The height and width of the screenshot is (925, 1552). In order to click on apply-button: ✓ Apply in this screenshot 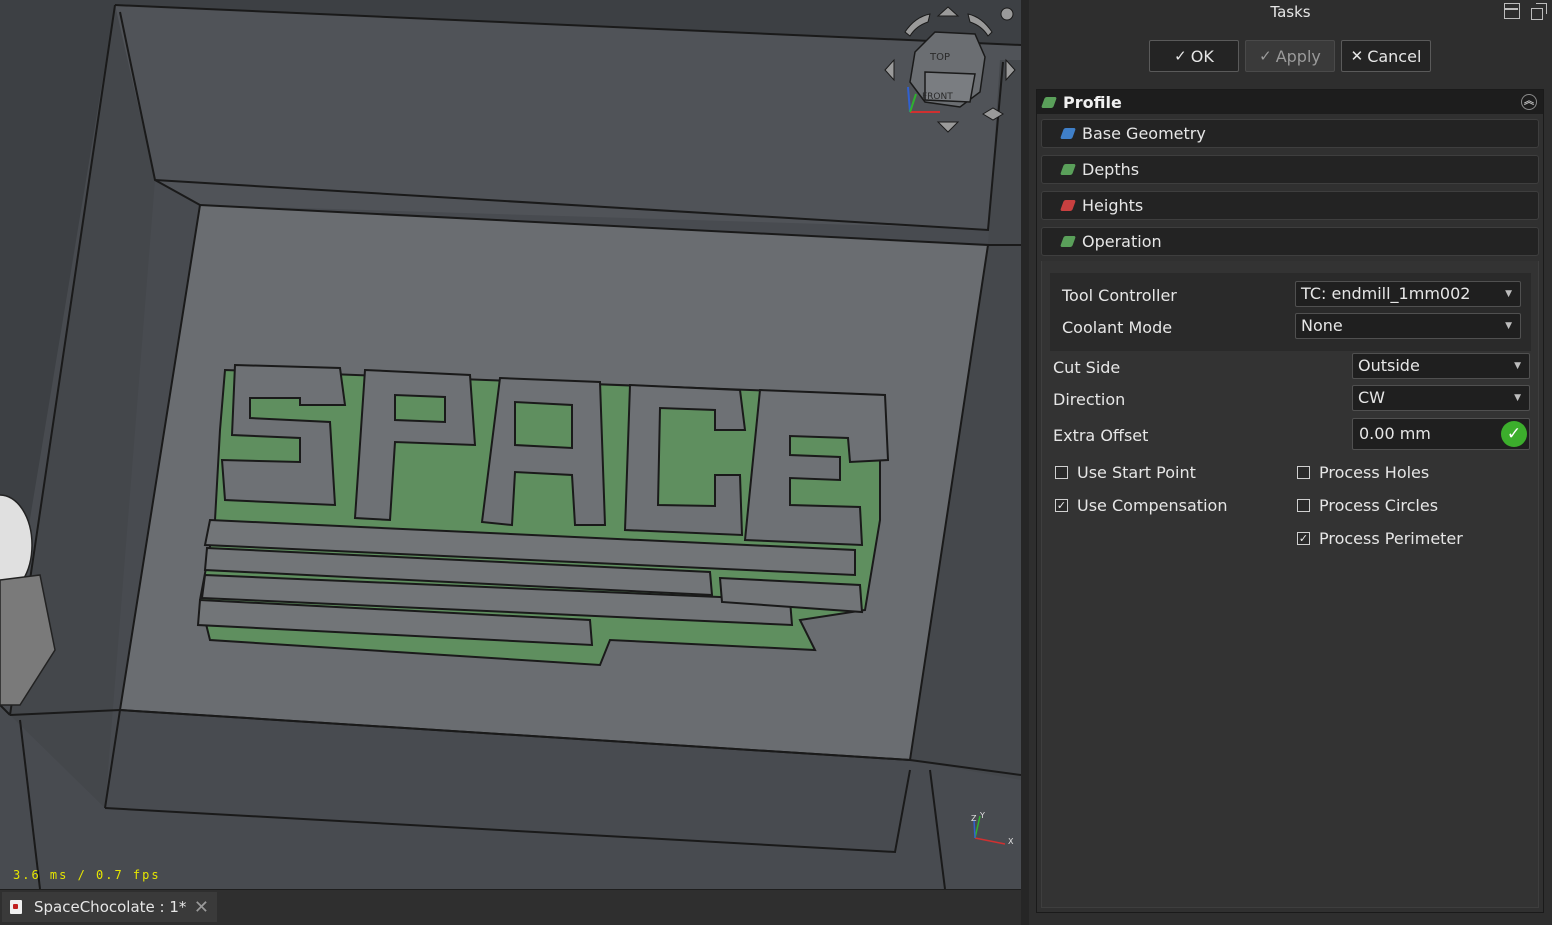, I will do `click(1290, 56)`.